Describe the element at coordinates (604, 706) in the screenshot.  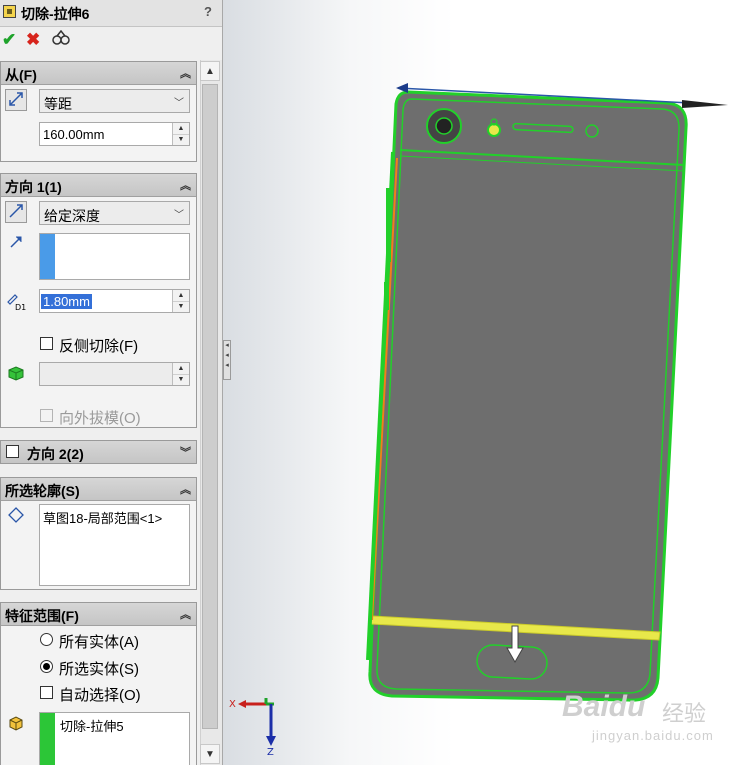
I see `watermark-logo: Baidu` at that location.